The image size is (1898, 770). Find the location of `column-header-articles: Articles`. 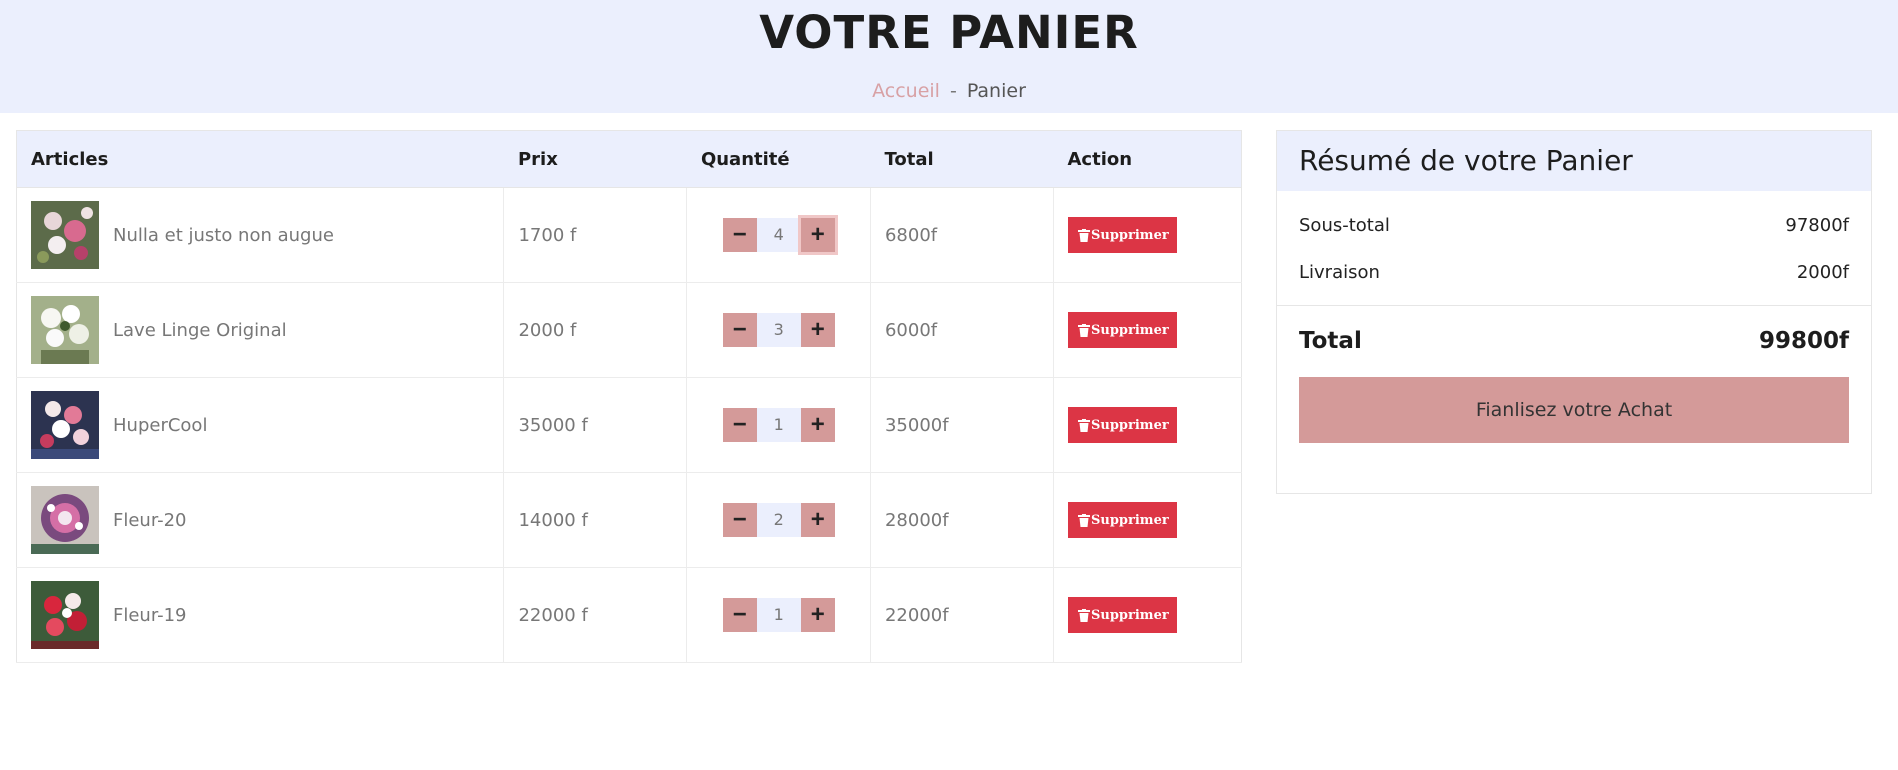

column-header-articles: Articles is located at coordinates (260, 159).